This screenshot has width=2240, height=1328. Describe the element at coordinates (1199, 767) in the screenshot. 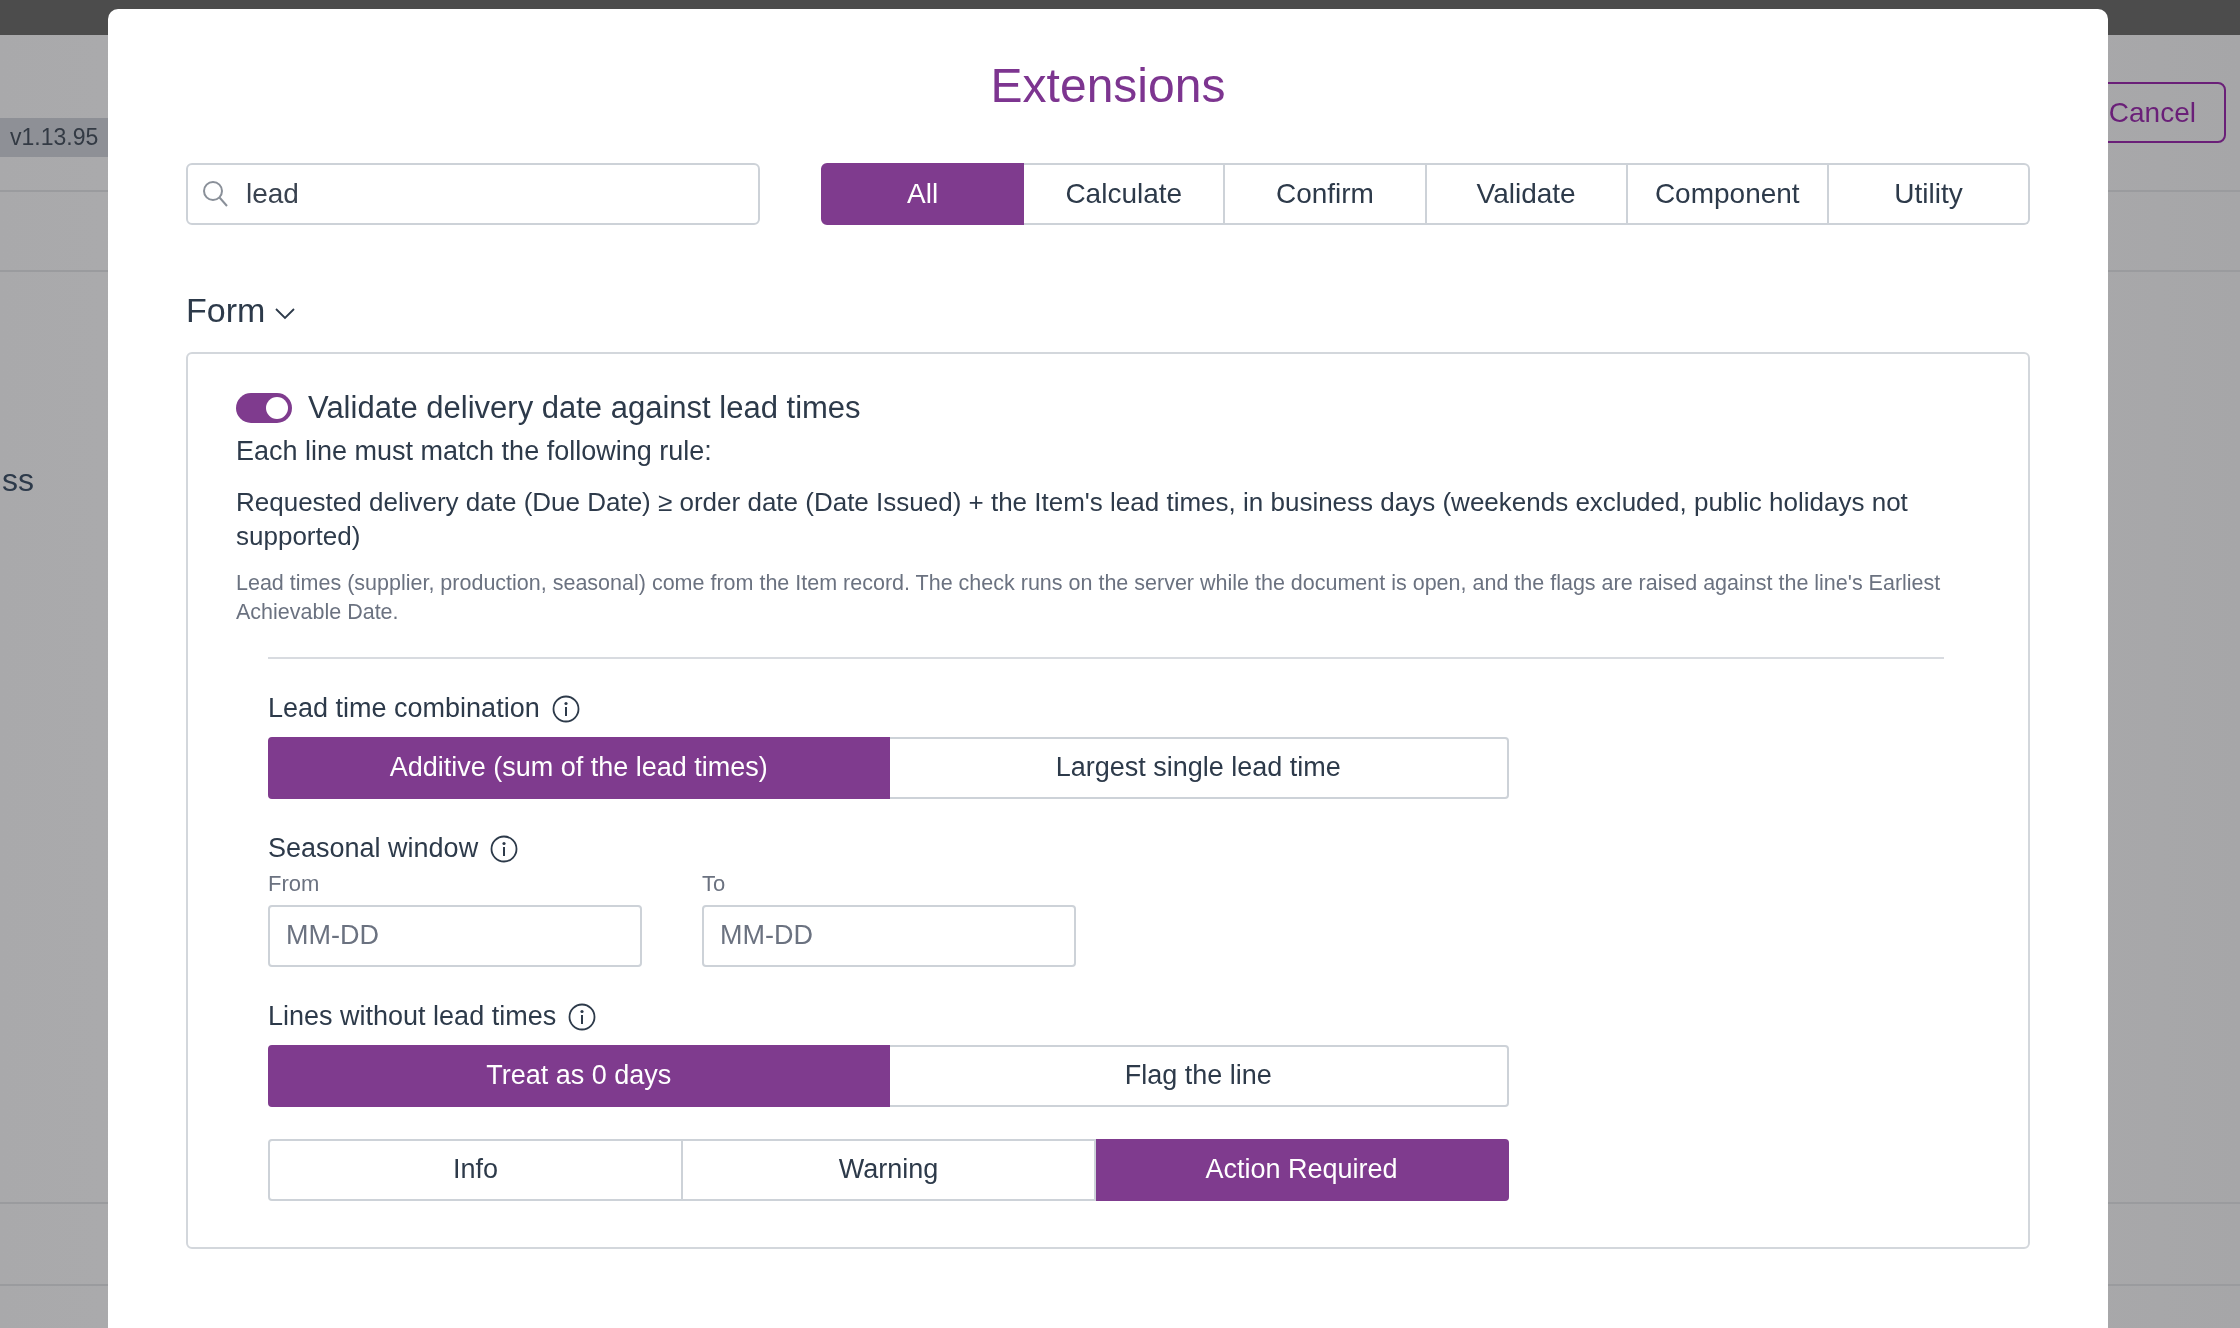

I see `segment-option: Largest single lead time` at that location.